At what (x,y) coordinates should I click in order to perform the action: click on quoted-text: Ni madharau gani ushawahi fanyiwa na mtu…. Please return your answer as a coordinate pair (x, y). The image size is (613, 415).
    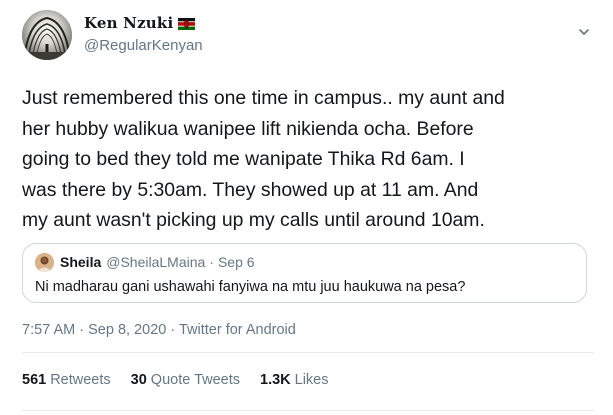
    Looking at the image, I should click on (250, 287).